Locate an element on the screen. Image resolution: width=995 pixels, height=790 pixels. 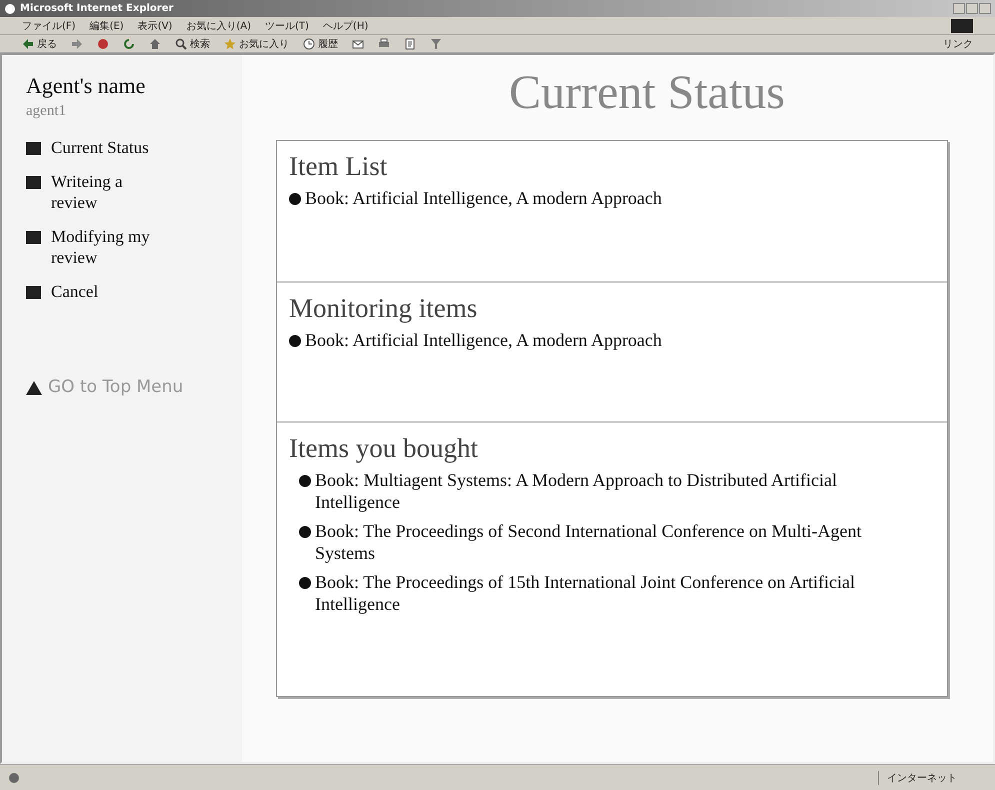
section-title: Item List is located at coordinates (338, 166).